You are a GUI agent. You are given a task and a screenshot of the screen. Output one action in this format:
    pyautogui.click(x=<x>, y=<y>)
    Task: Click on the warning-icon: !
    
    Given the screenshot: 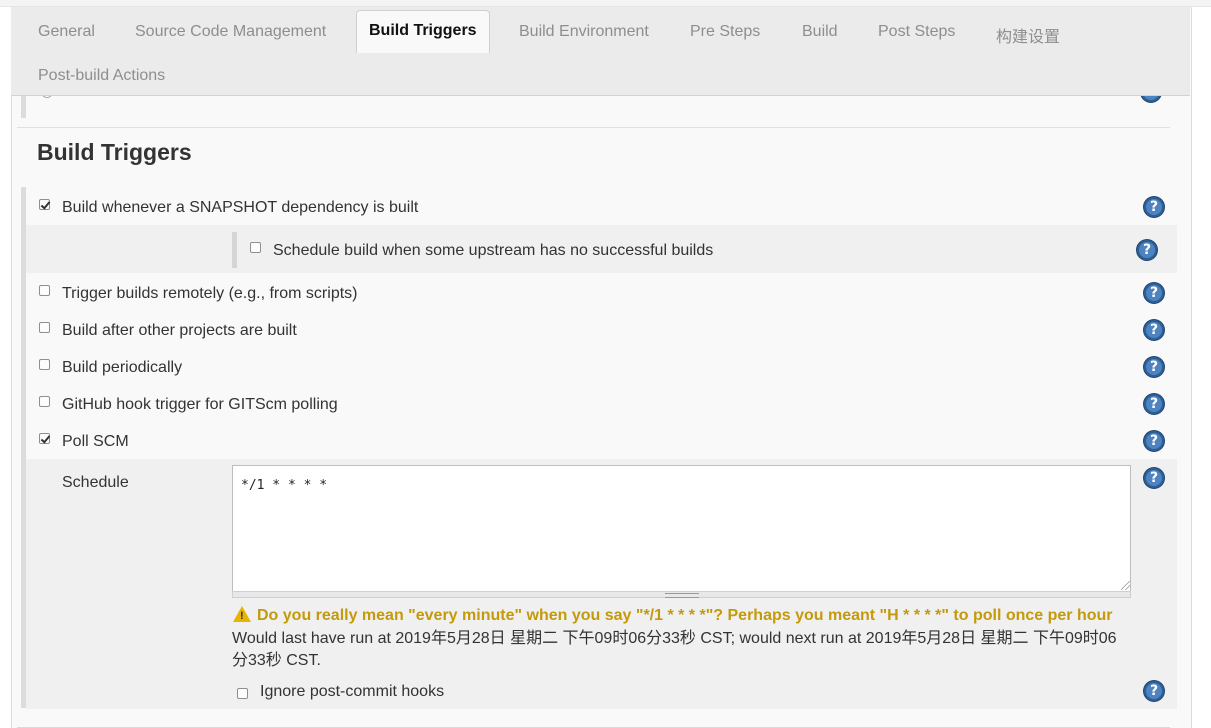 What is the action you would take?
    pyautogui.click(x=242, y=614)
    